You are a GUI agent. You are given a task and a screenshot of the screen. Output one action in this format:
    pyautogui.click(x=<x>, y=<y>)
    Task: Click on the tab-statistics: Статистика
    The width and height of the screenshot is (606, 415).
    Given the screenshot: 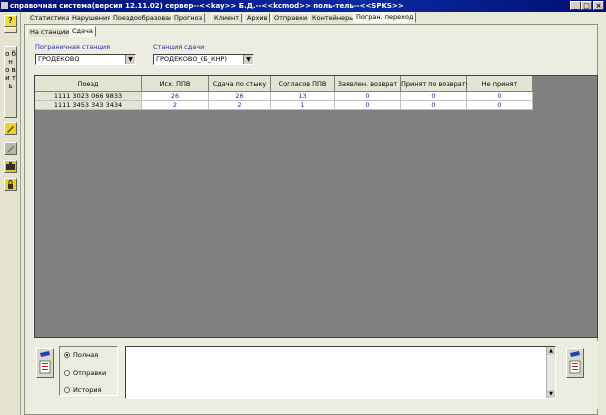 What is the action you would take?
    pyautogui.click(x=50, y=18)
    